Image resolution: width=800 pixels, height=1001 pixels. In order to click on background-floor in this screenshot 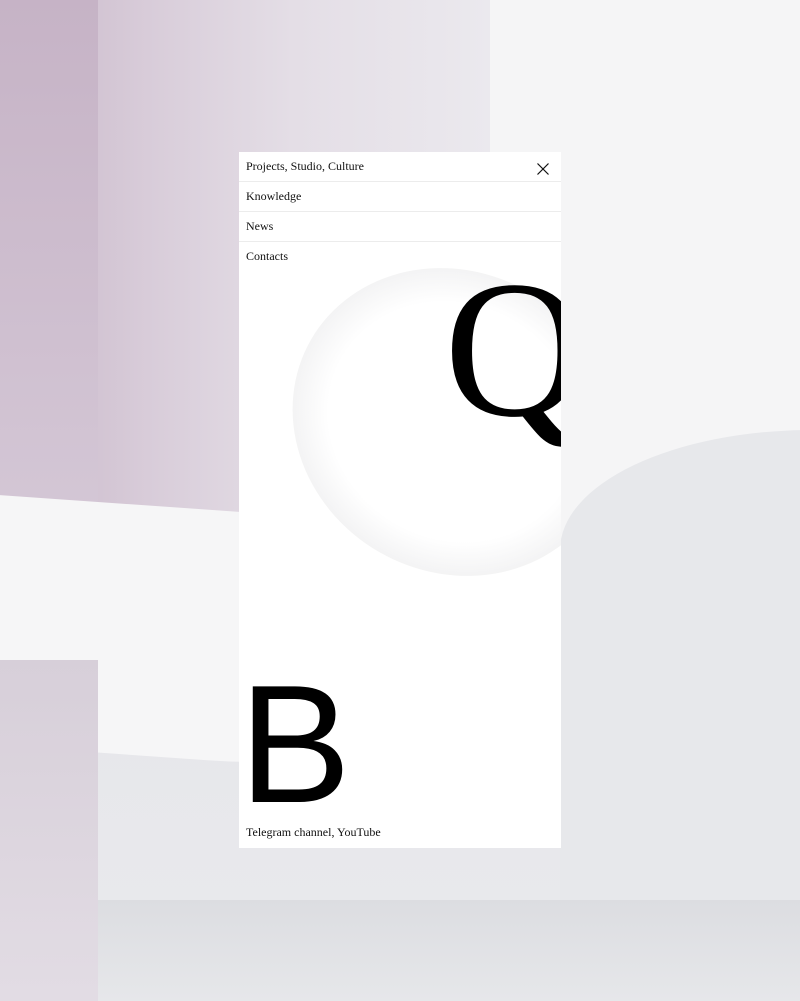, I will do `click(449, 950)`.